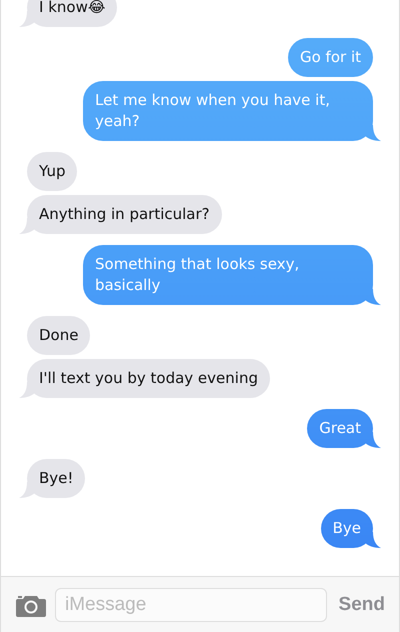 This screenshot has width=400, height=632. Describe the element at coordinates (124, 214) in the screenshot. I see `message-bubble: Anything in particular?` at that location.